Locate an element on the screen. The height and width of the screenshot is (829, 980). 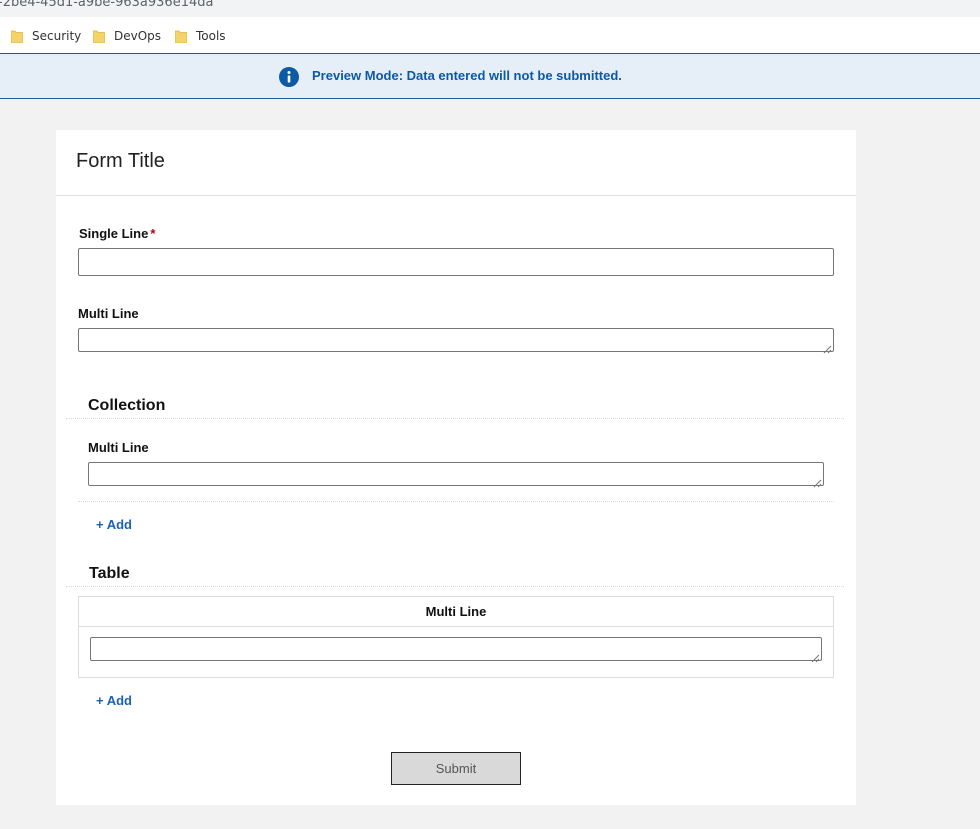
collection-multi-line-textarea is located at coordinates (456, 475).